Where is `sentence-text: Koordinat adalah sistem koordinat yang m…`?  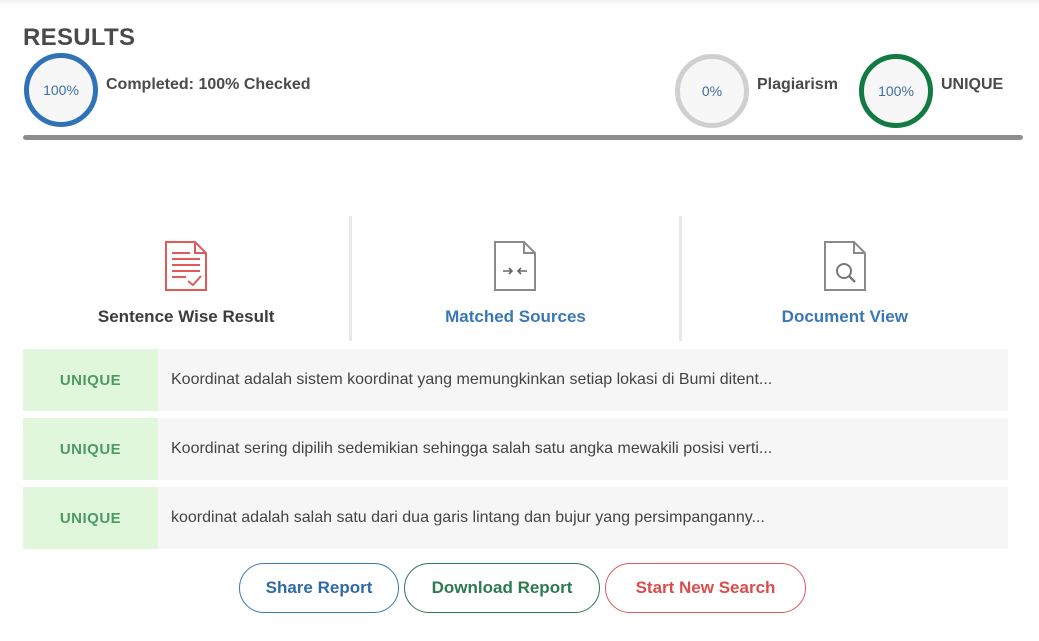
sentence-text: Koordinat adalah sistem koordinat yang m… is located at coordinates (472, 379).